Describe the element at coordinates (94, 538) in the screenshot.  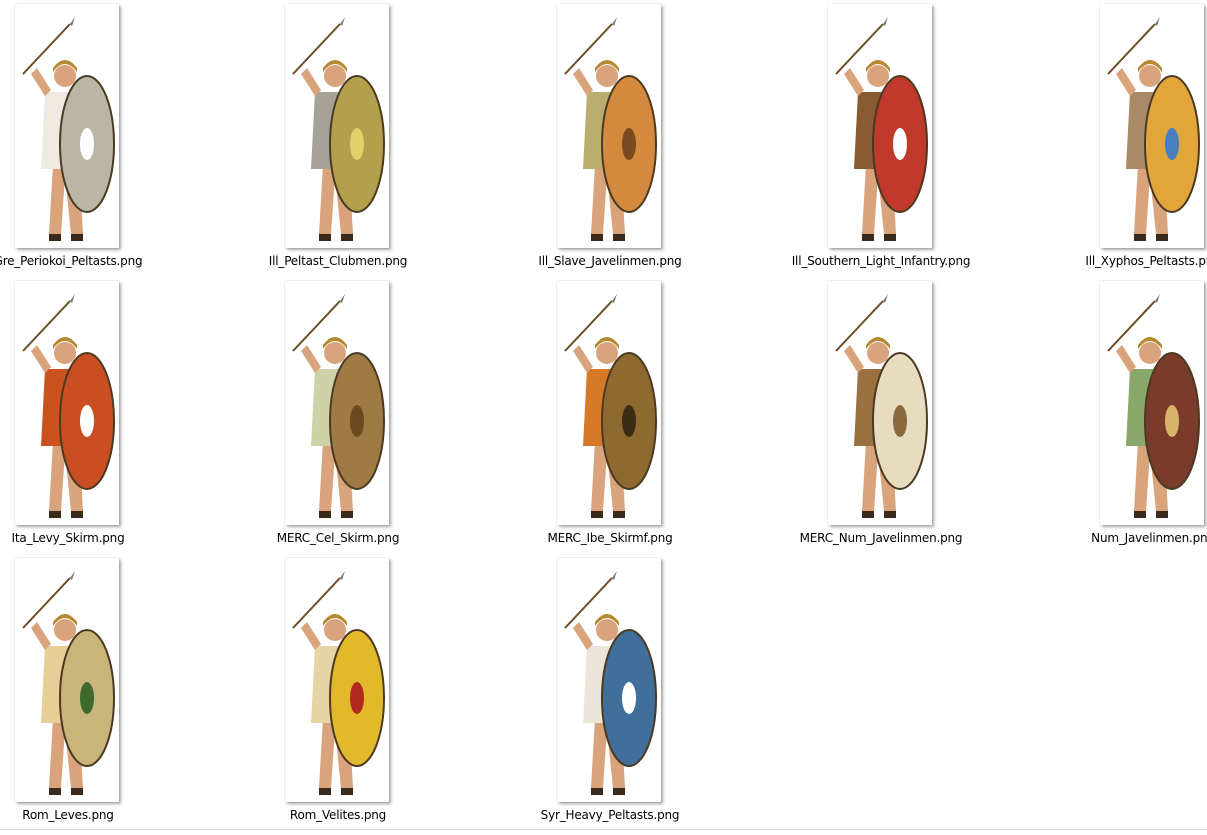
I see `file-name-label: Ita_Levy_Skirm.png` at that location.